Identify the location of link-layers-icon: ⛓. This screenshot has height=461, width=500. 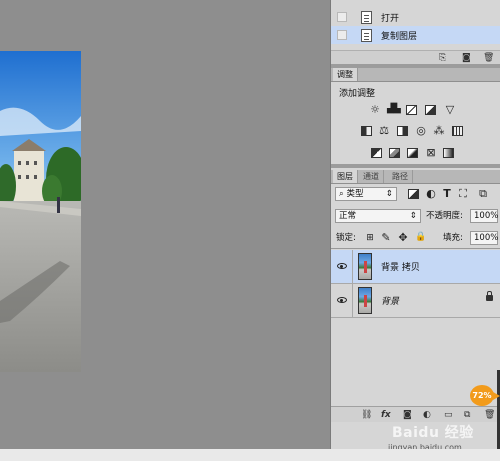
(366, 415).